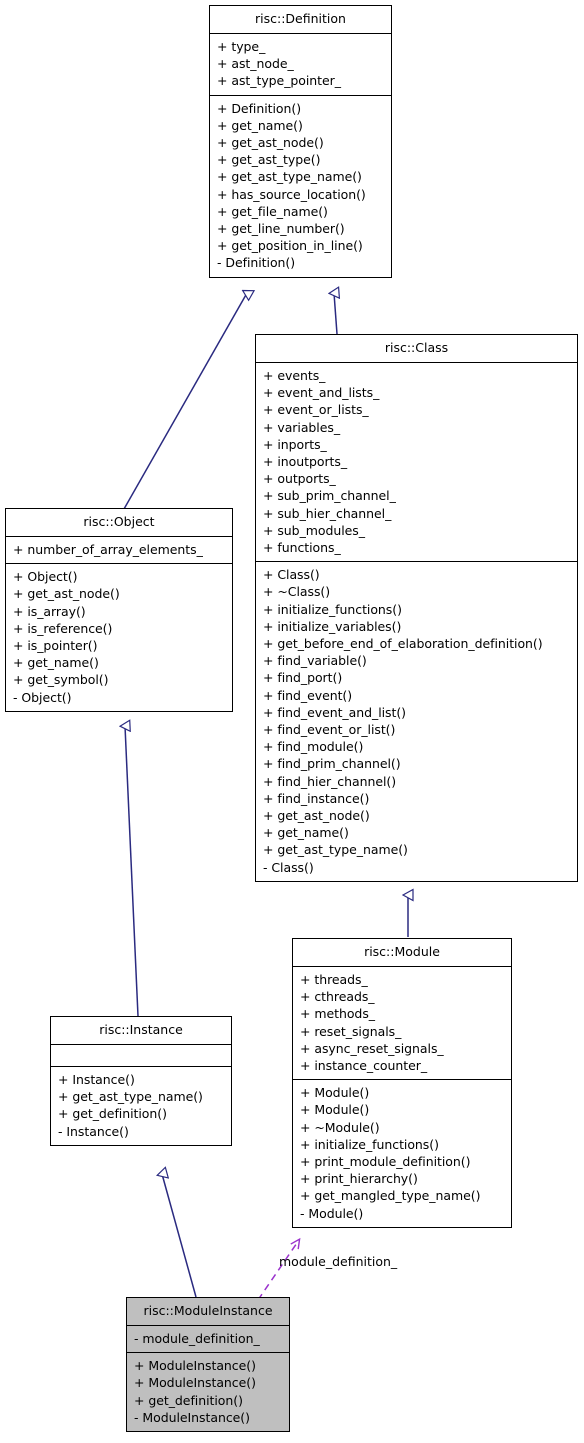 The width and height of the screenshot is (584, 1443). I want to click on class-title-module: risc::Module, so click(402, 951).